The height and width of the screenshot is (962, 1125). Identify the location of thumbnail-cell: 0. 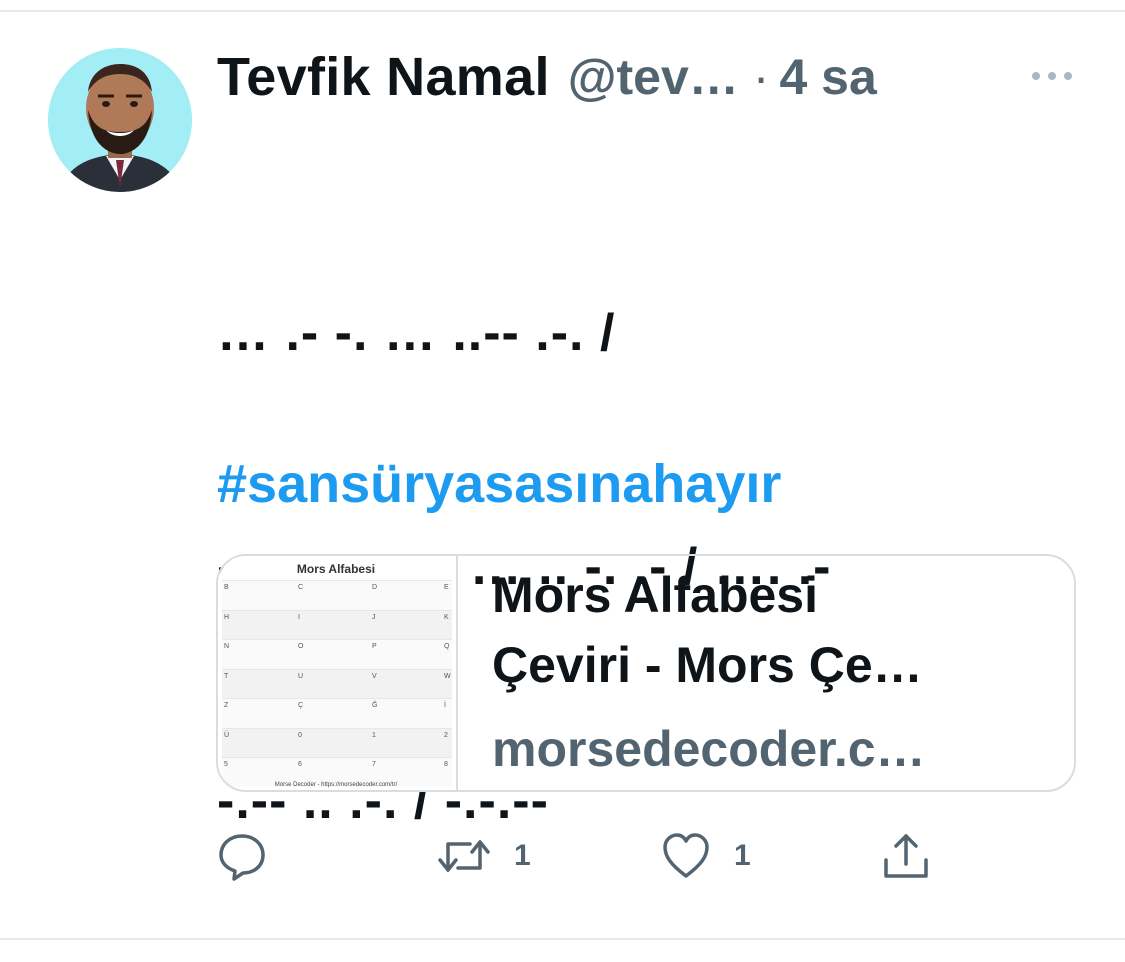
(300, 735).